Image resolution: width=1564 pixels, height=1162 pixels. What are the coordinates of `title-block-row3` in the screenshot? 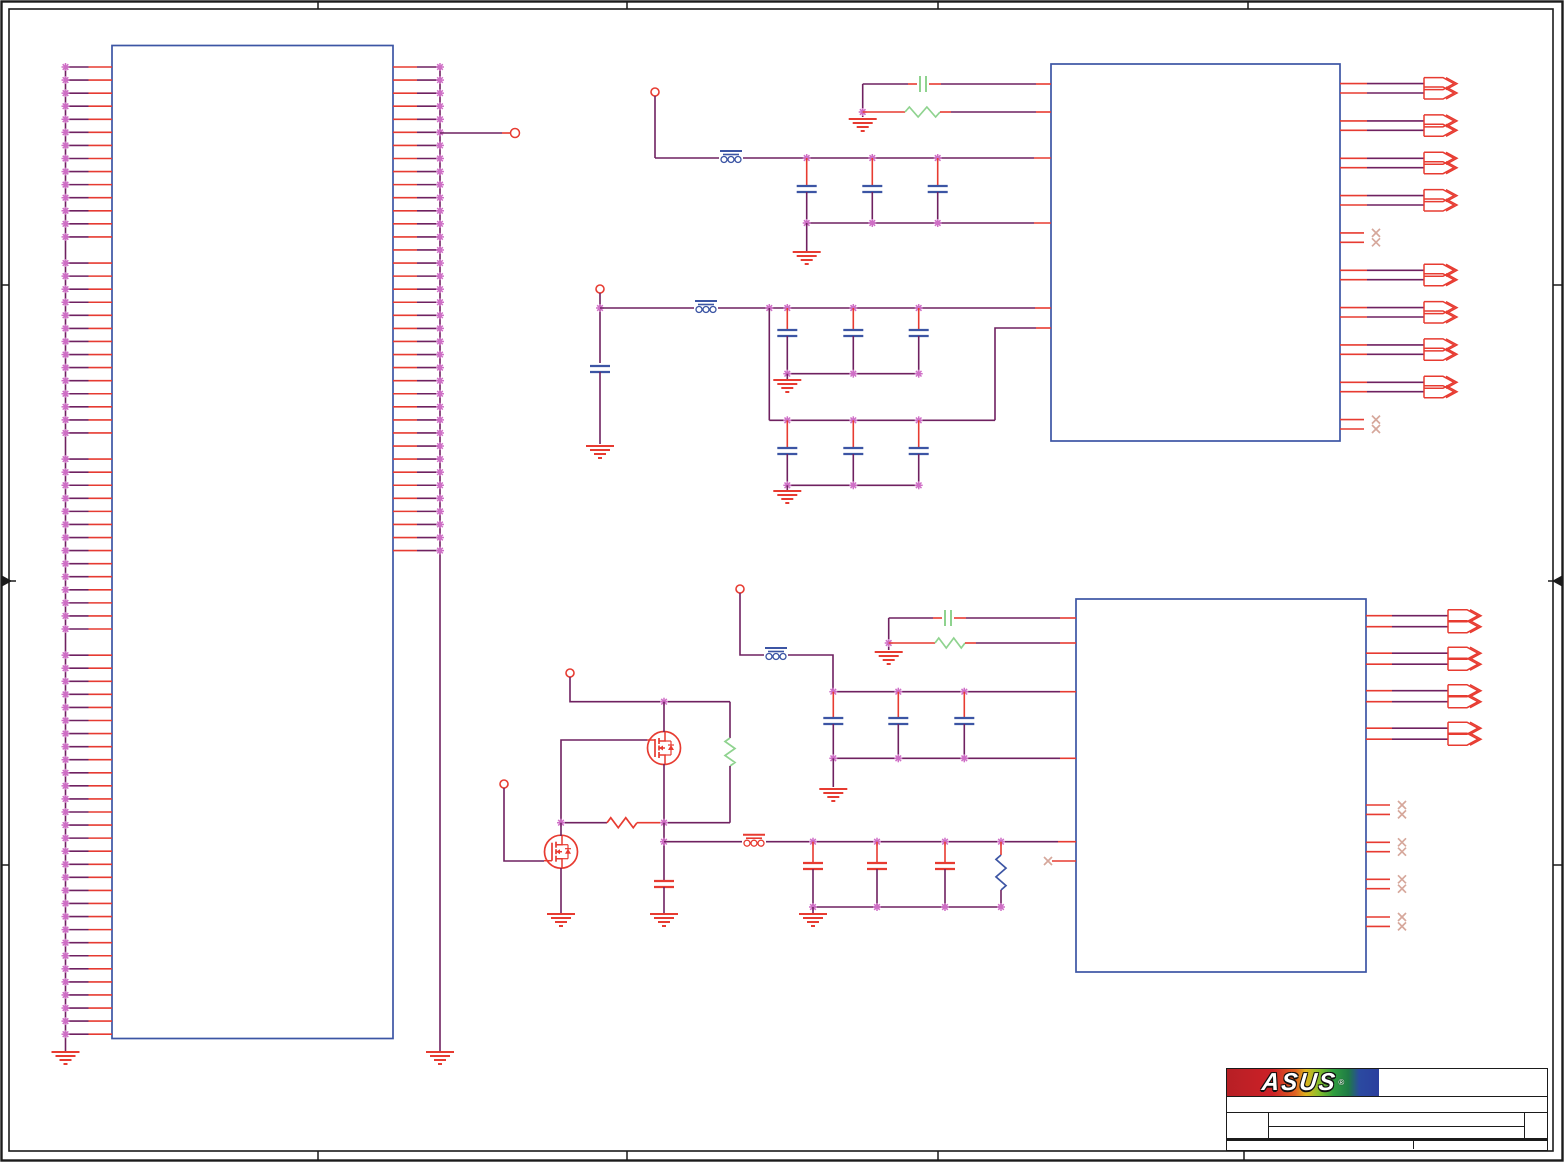 It's located at (1387, 1127).